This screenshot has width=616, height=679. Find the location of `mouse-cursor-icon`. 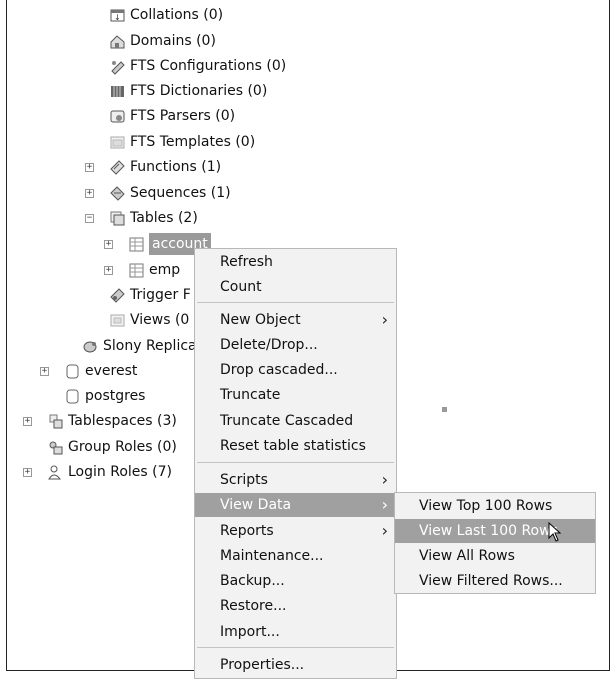

mouse-cursor-icon is located at coordinates (555, 533).